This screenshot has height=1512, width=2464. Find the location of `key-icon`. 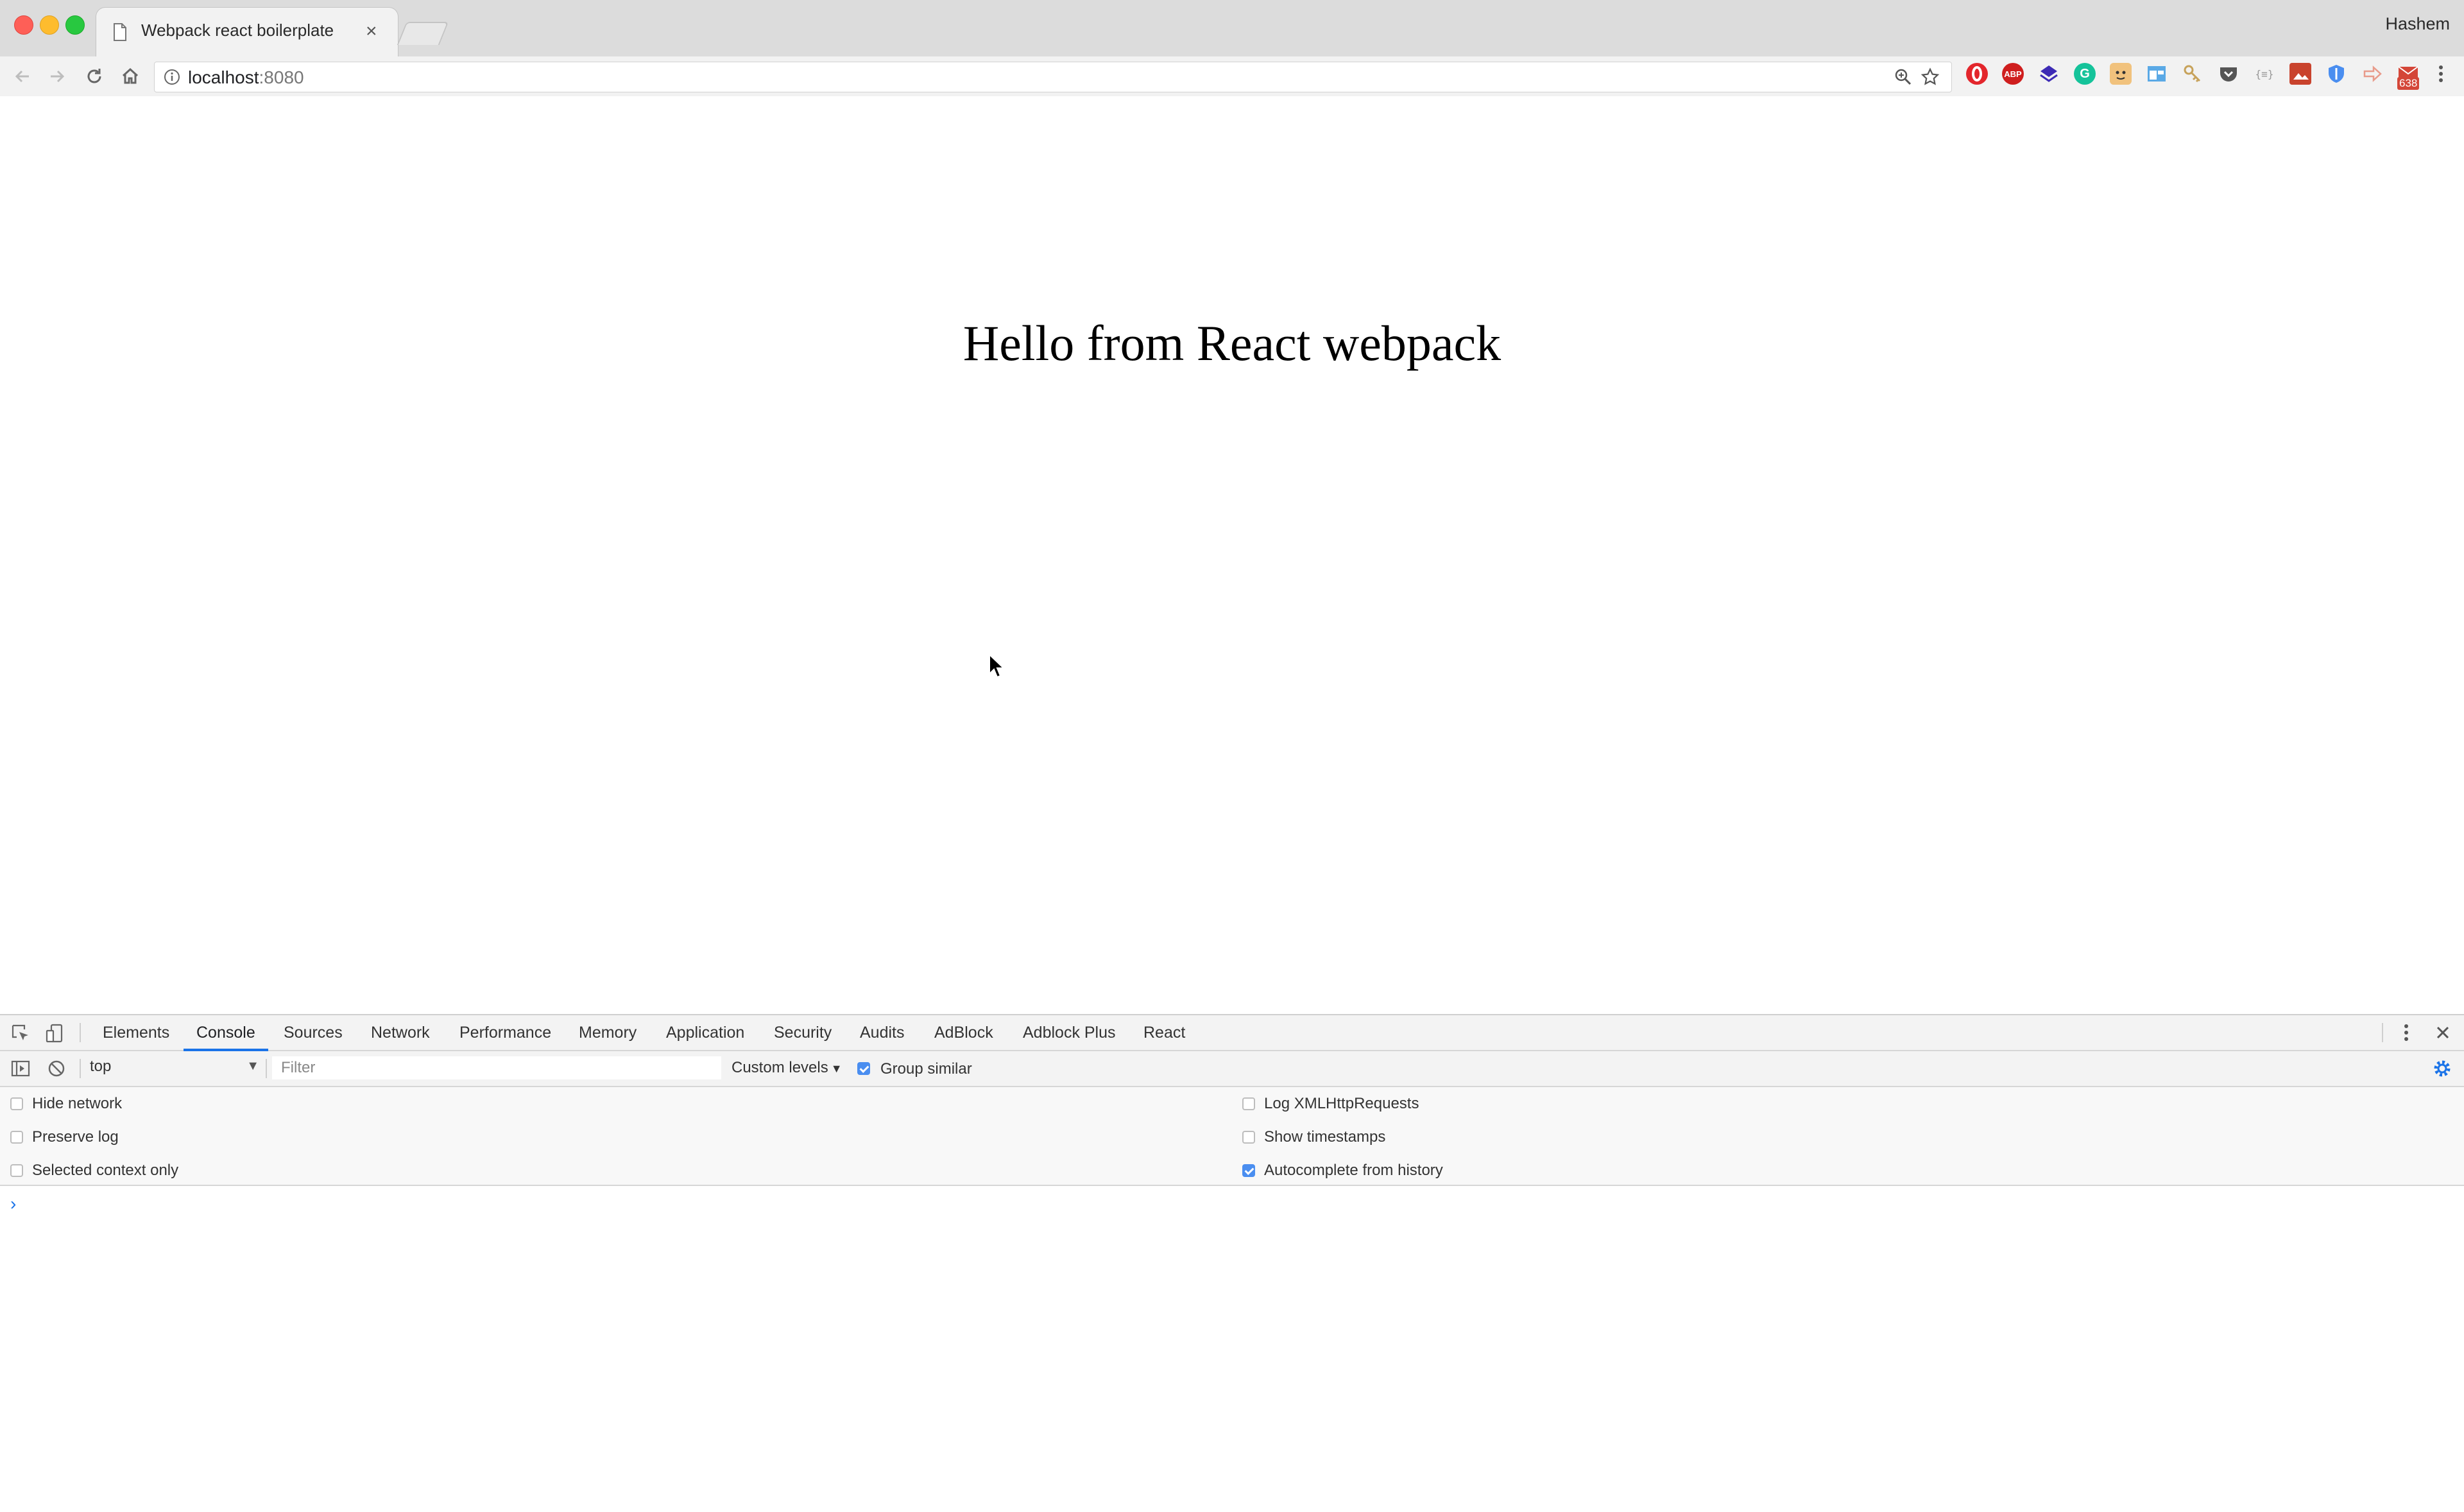

key-icon is located at coordinates (2193, 74).